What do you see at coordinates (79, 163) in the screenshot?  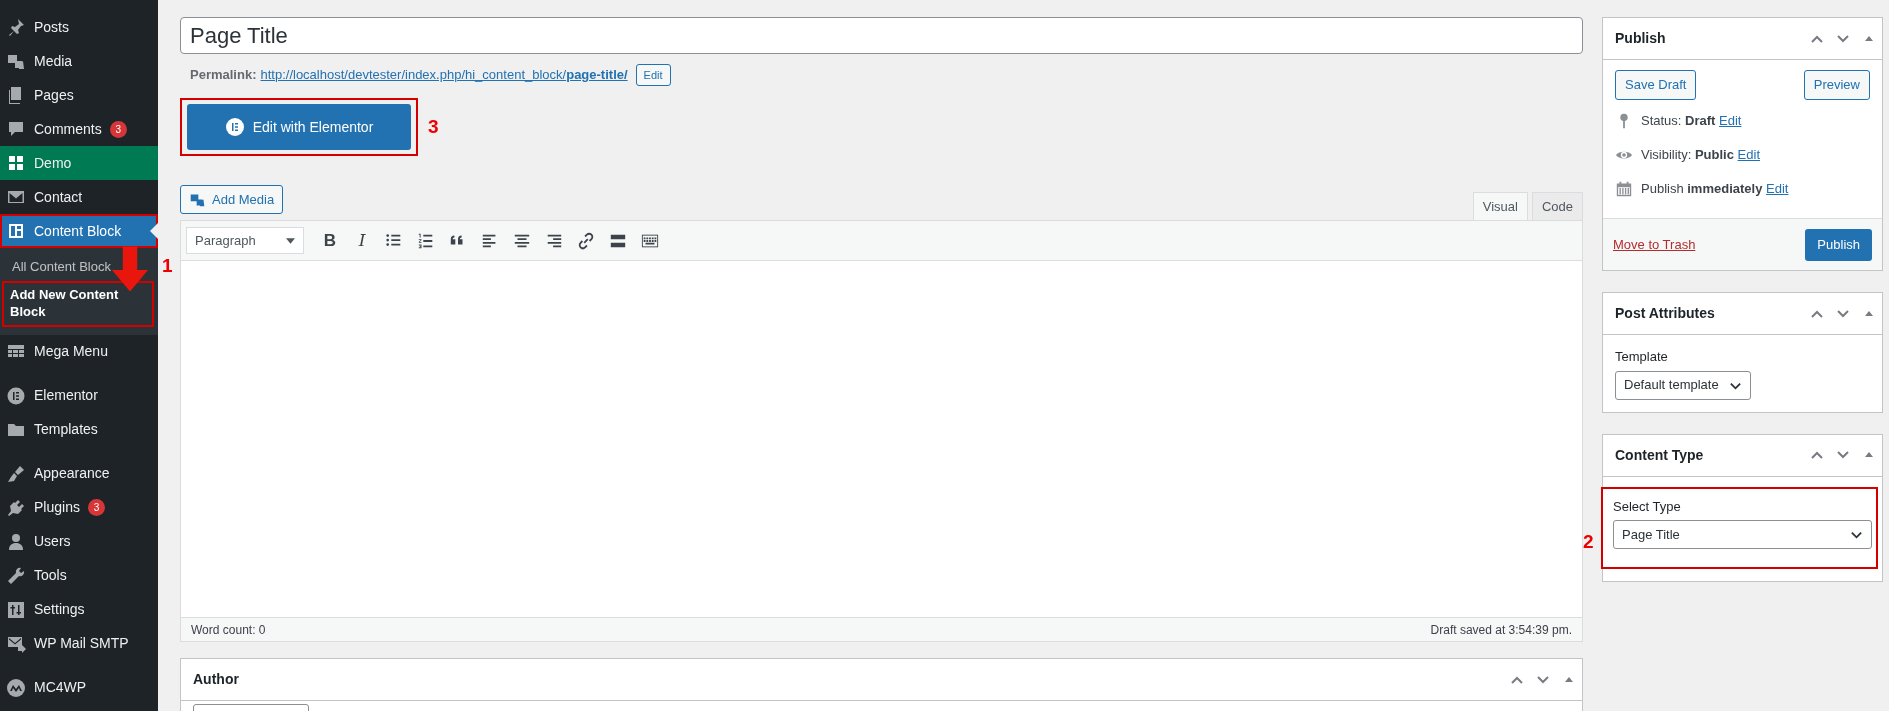 I see `sidebar-item: Demo` at bounding box center [79, 163].